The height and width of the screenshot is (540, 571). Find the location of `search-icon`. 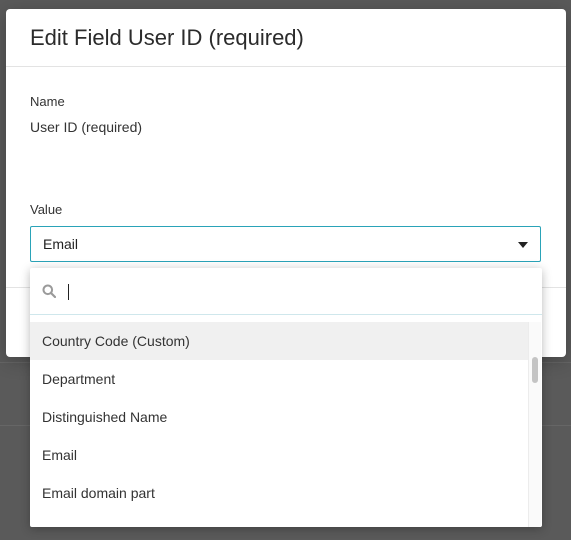

search-icon is located at coordinates (49, 291).